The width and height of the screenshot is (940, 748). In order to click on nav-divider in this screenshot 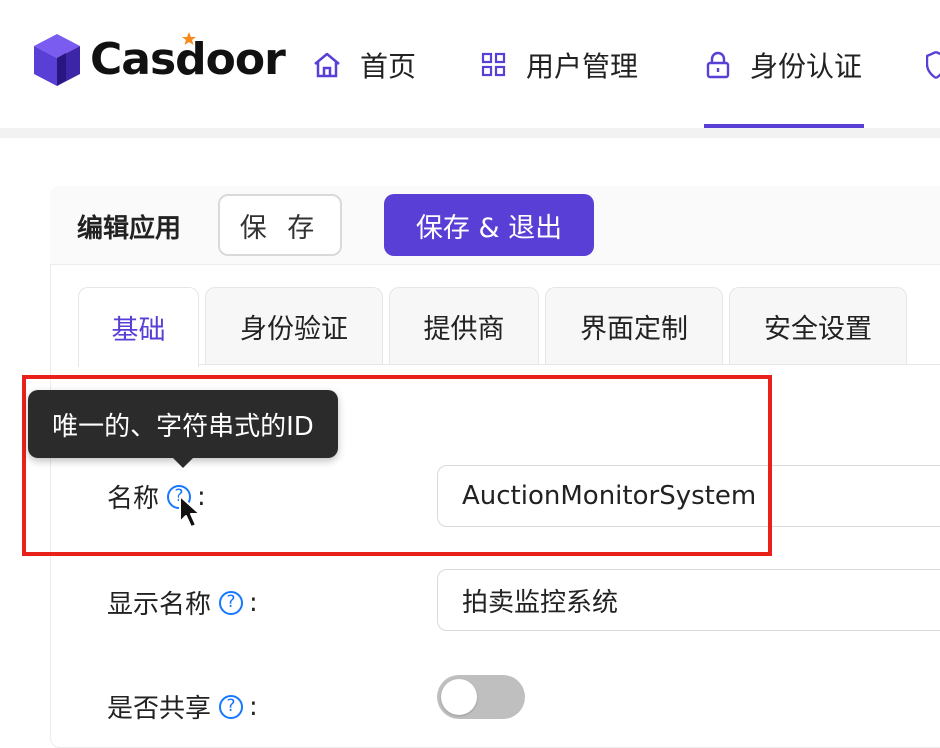, I will do `click(470, 133)`.